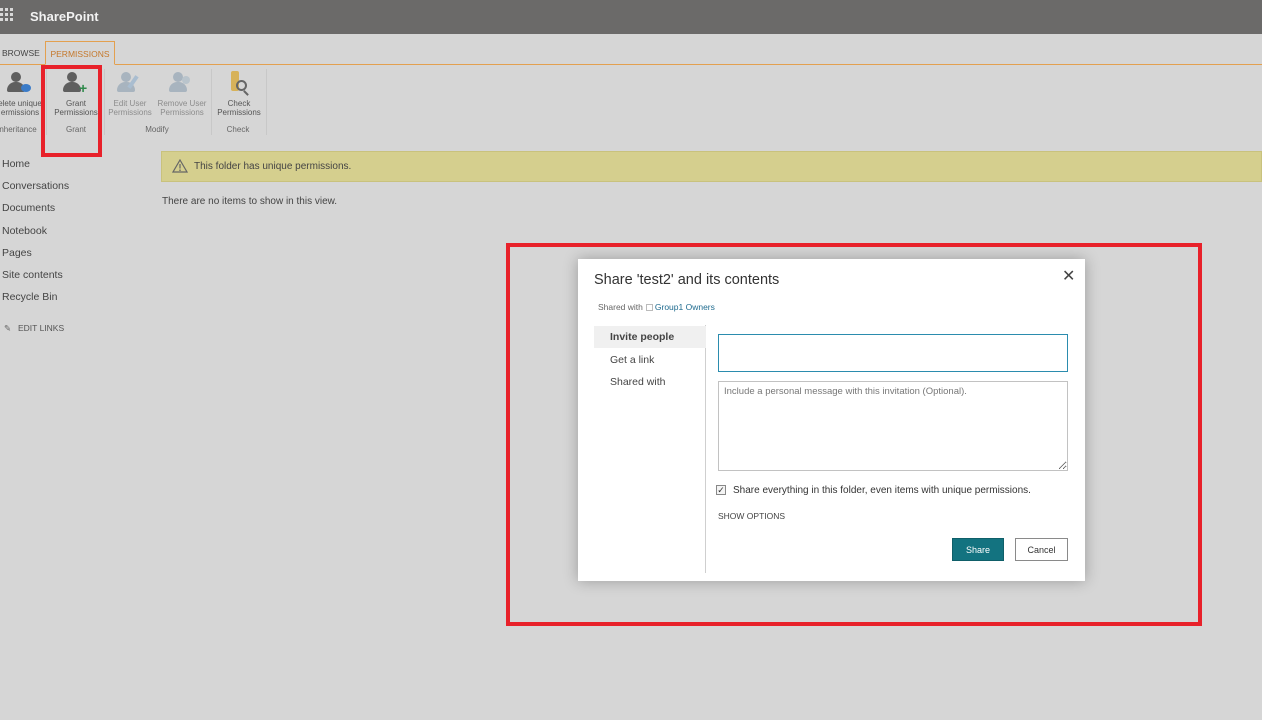 This screenshot has height=720, width=1262. I want to click on check-permissions-icon, so click(239, 84).